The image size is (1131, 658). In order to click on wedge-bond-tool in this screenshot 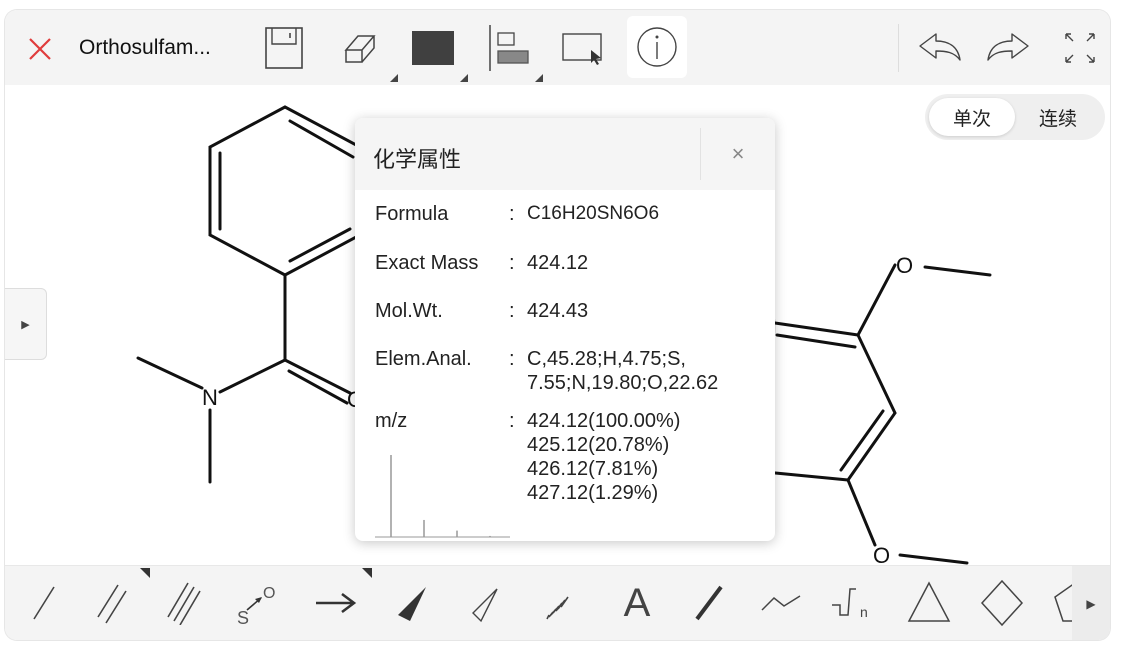, I will do `click(412, 603)`.